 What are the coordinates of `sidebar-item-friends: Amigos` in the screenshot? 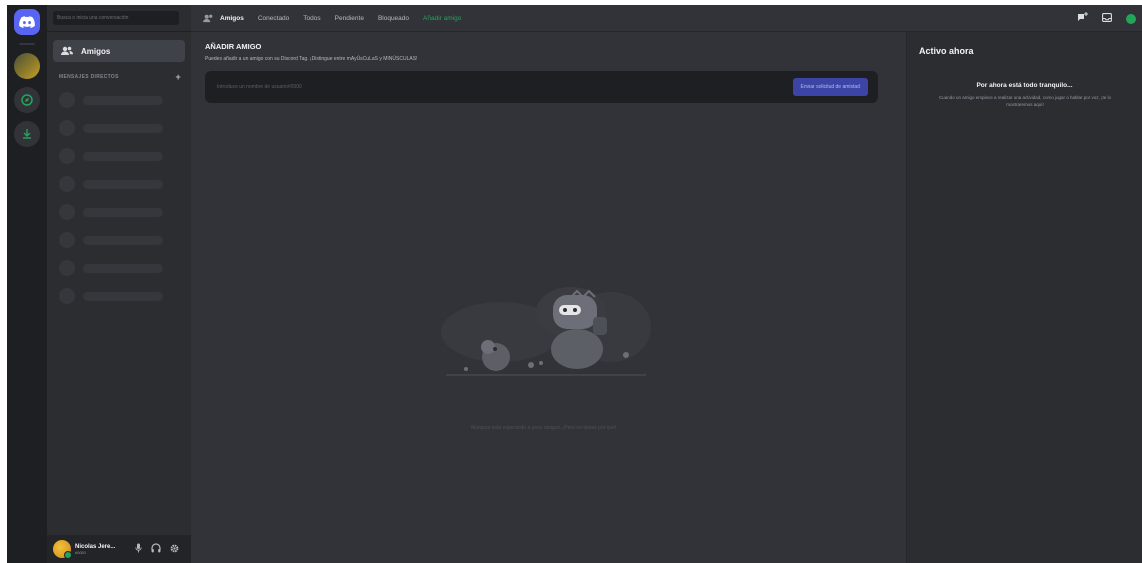 It's located at (119, 51).